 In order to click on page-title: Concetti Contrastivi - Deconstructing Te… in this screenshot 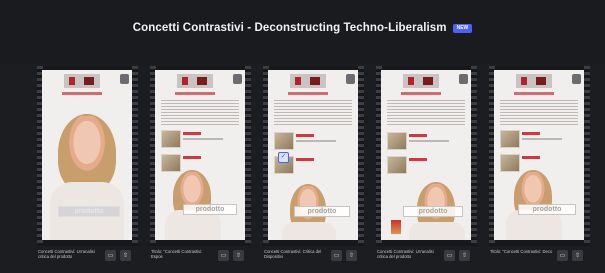, I will do `click(289, 28)`.